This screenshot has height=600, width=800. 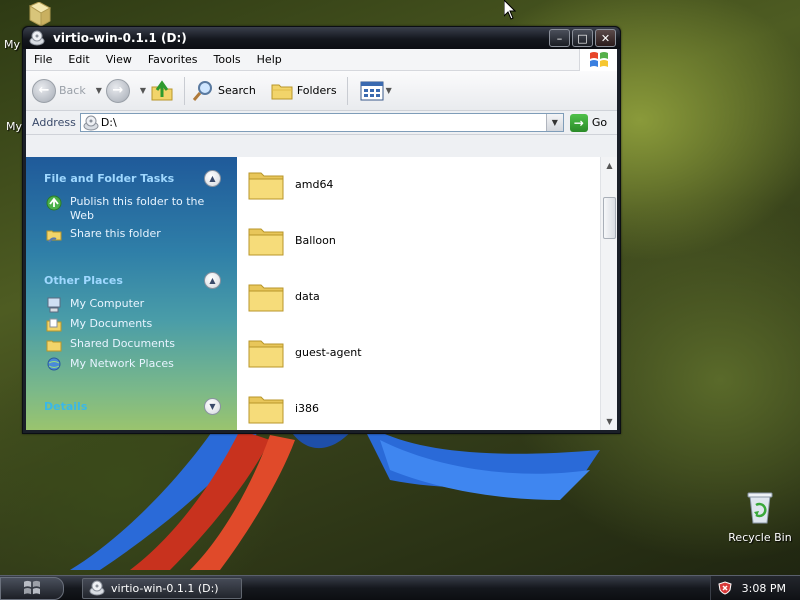 I want to click on other-places-title: Other Places, so click(x=83, y=280).